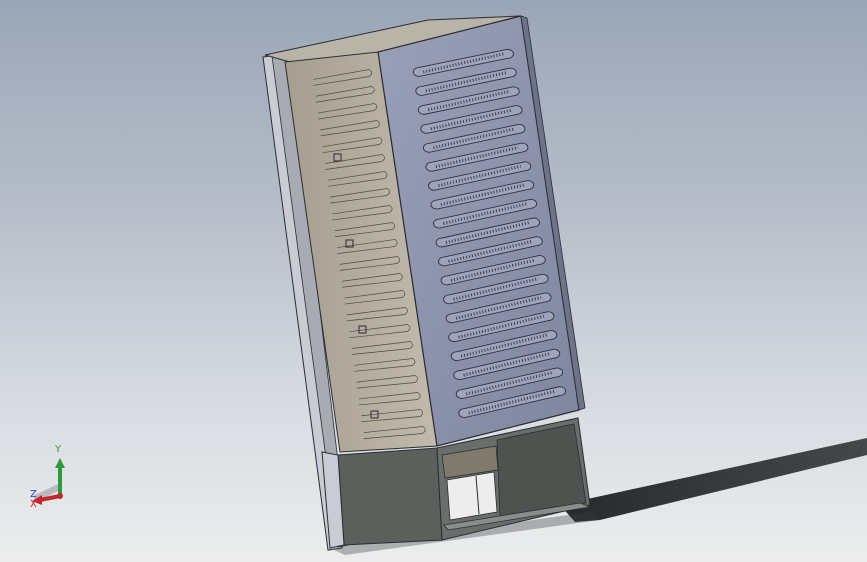 This screenshot has width=867, height=562. I want to click on triad-y-arrowhead, so click(60, 463).